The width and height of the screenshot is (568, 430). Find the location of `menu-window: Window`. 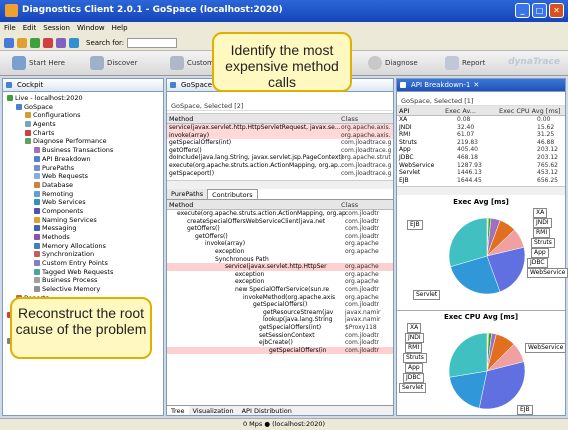

menu-window: Window is located at coordinates (91, 29).